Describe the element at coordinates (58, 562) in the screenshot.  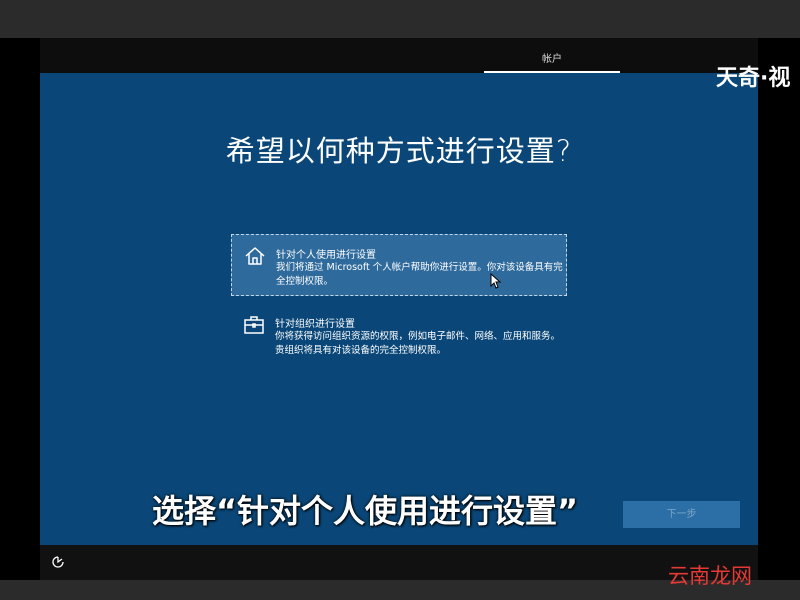
I see `accessibility-icon` at that location.